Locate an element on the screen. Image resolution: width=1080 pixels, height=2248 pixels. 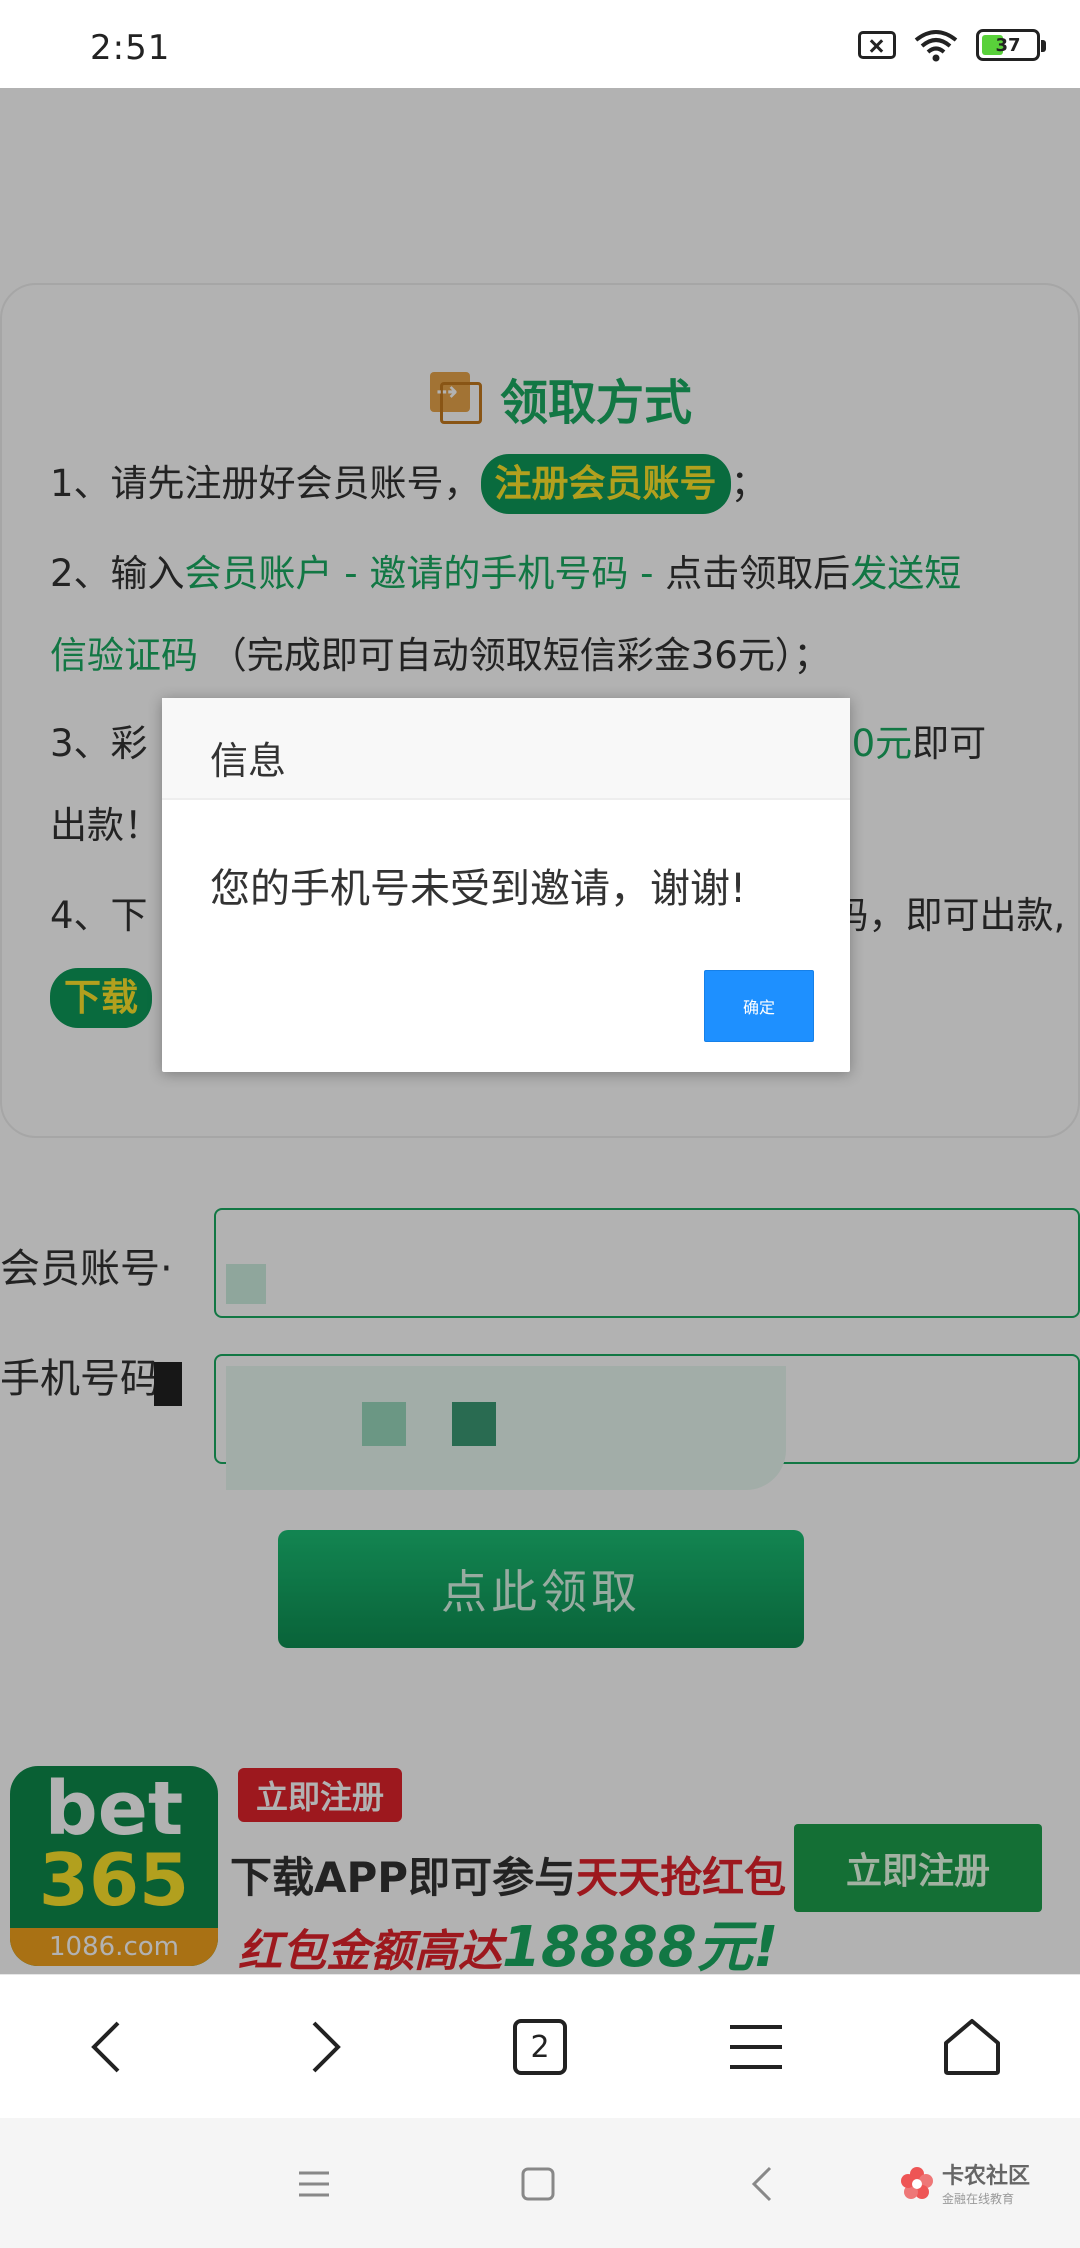
home-button is located at coordinates (972, 2047).